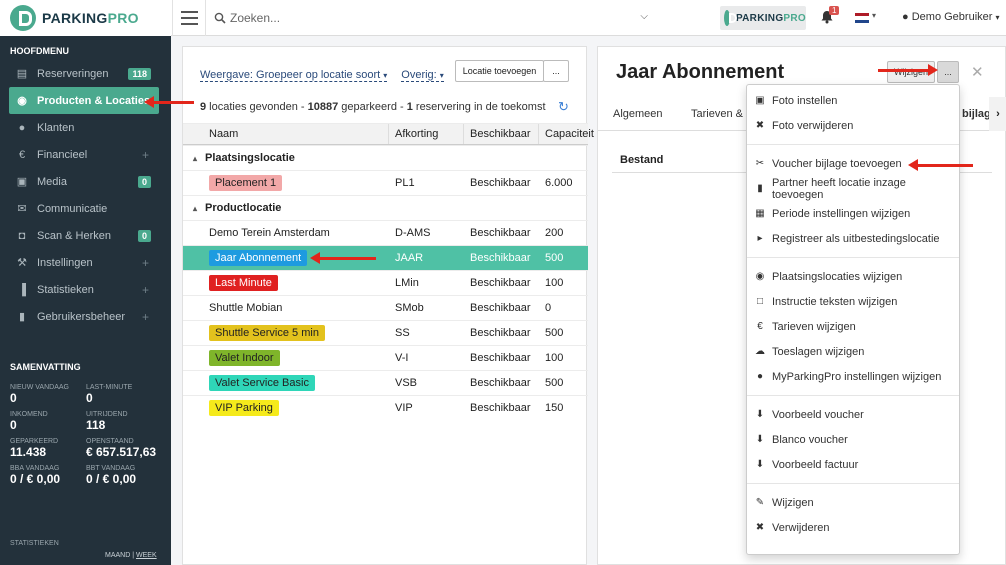 This screenshot has width=1006, height=565. I want to click on sidebar-item-producten-locaties: ◉ Producten & Locaties, so click(84, 100).